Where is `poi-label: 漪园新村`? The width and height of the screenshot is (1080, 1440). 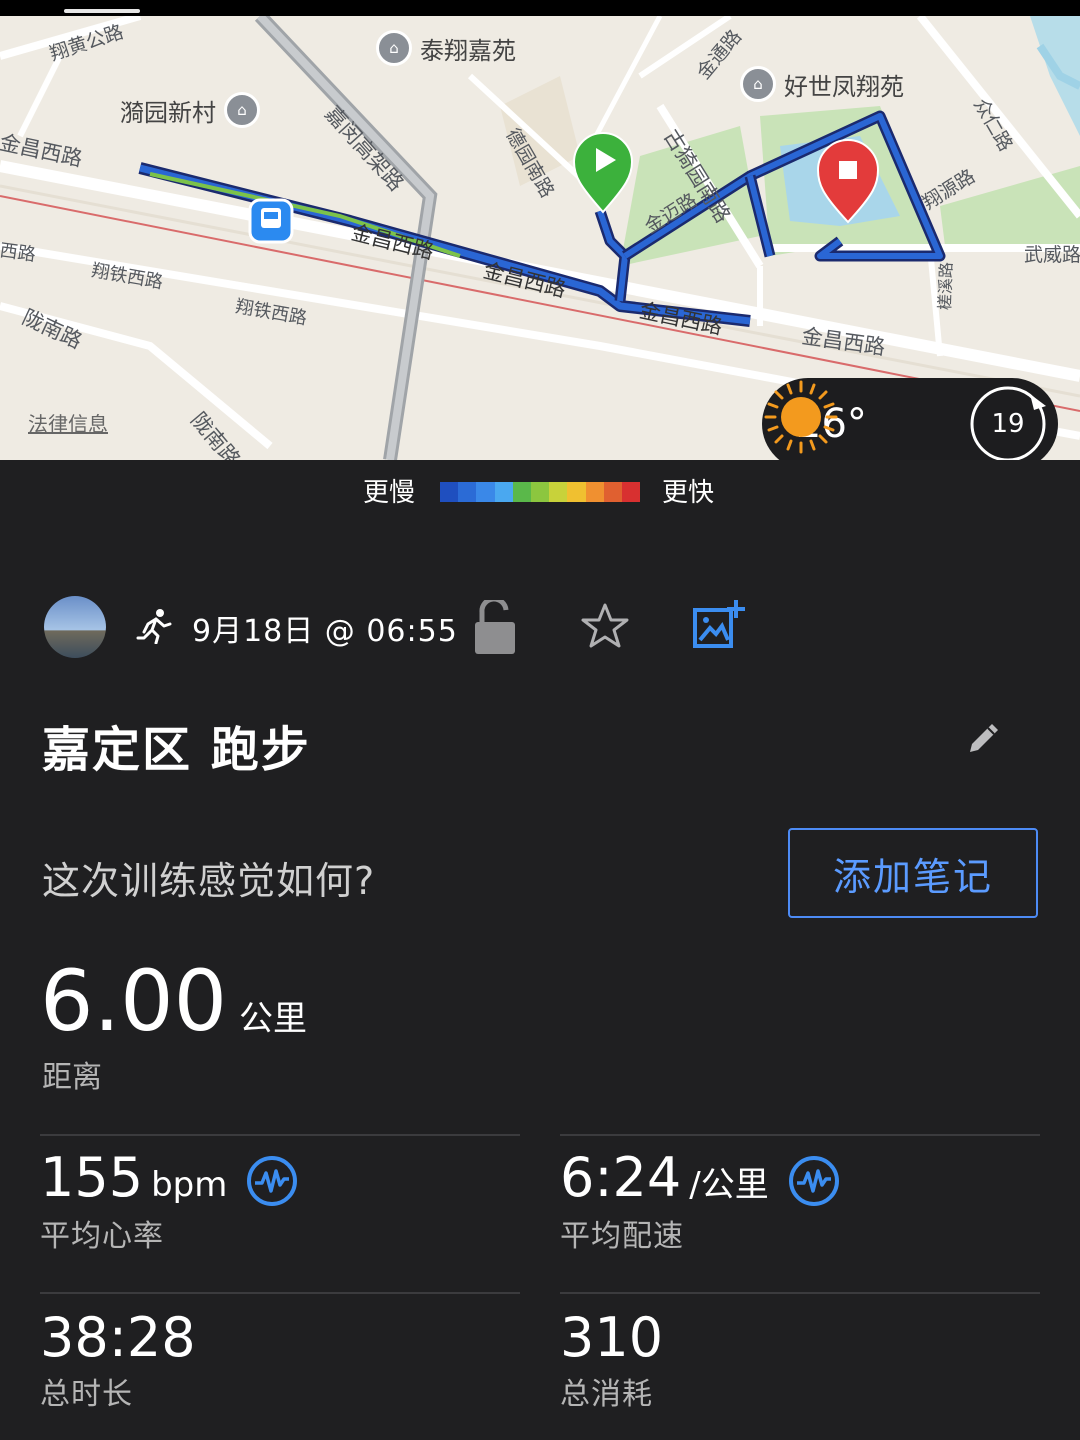
poi-label: 漪园新村 is located at coordinates (168, 112).